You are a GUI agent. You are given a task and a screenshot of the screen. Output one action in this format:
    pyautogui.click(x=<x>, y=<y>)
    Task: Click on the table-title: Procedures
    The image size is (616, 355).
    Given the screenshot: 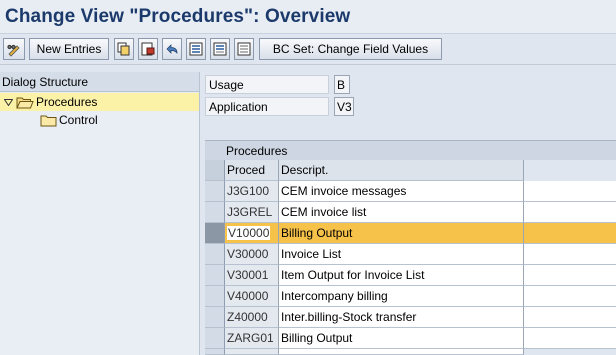 What is the action you would take?
    pyautogui.click(x=410, y=150)
    